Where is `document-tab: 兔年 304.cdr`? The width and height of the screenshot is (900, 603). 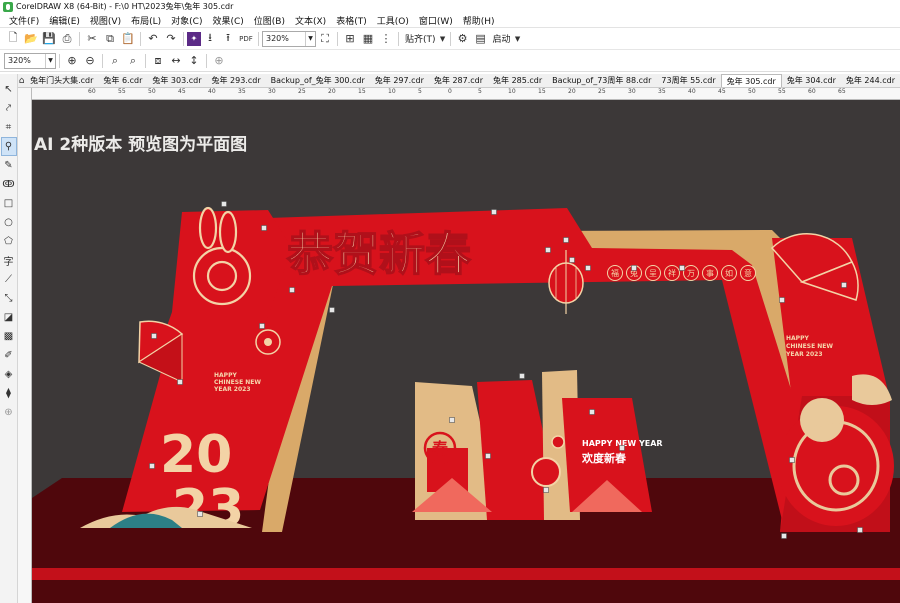 document-tab: 兔年 304.cdr is located at coordinates (811, 80).